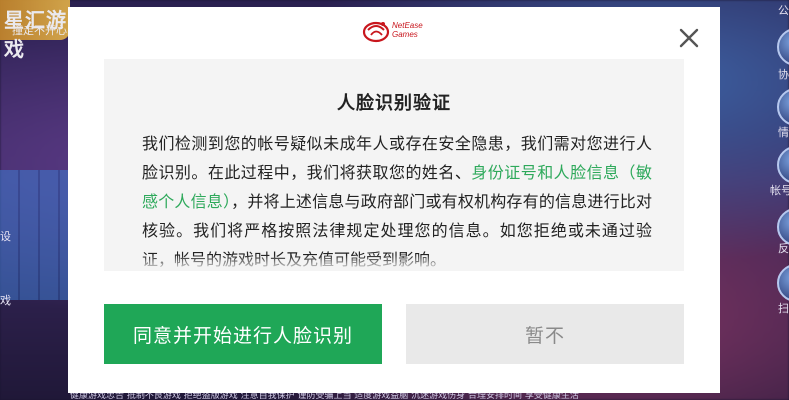 The width and height of the screenshot is (789, 400). Describe the element at coordinates (394, 263) in the screenshot. I see `scroll-fade` at that location.